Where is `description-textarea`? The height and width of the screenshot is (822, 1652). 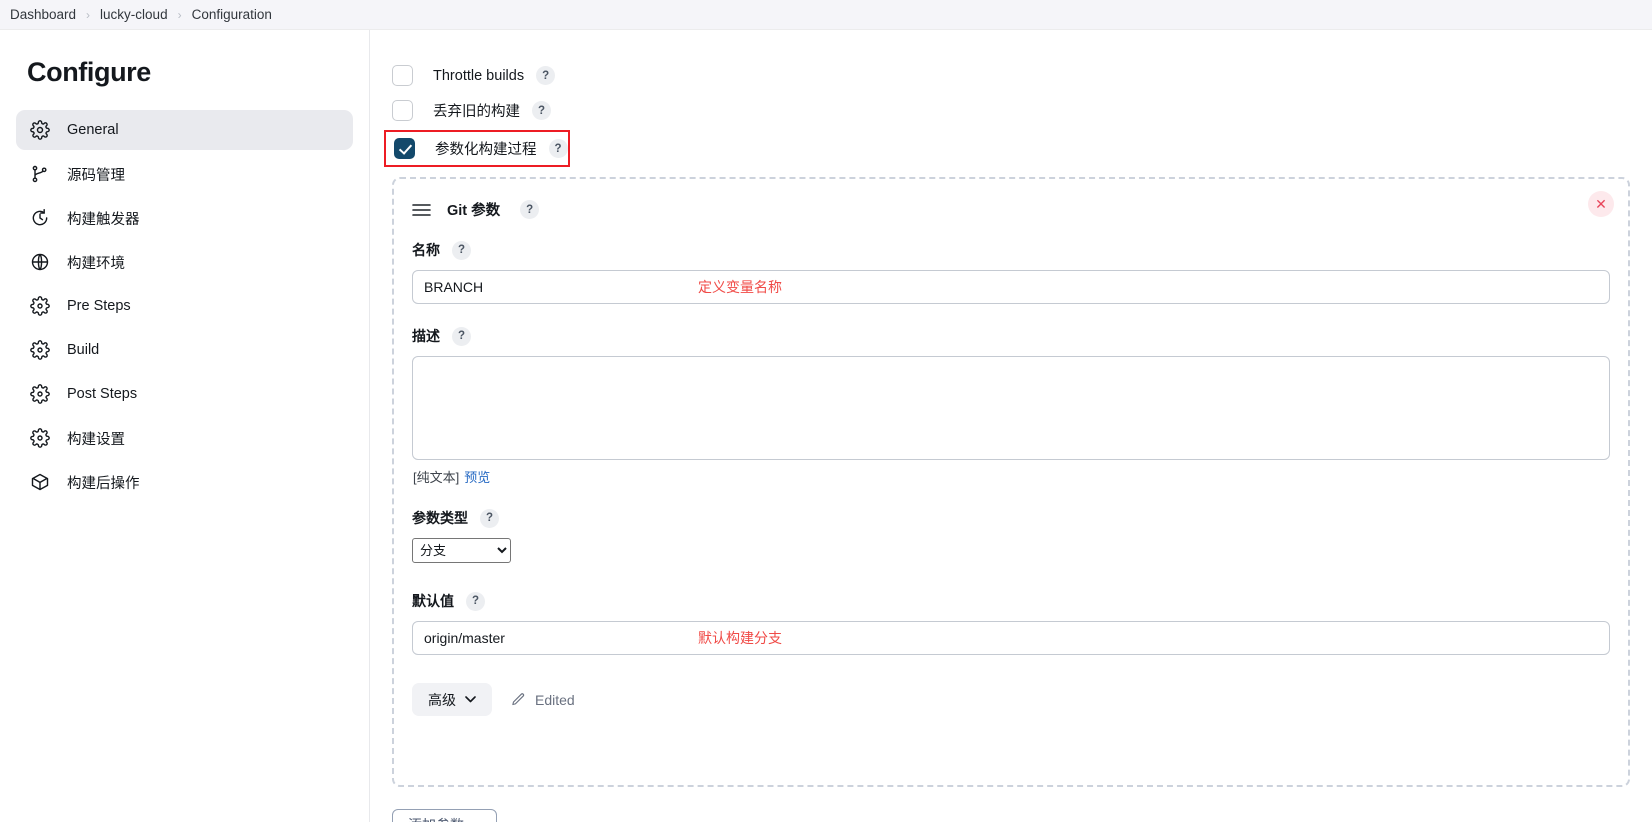
description-textarea is located at coordinates (1011, 408).